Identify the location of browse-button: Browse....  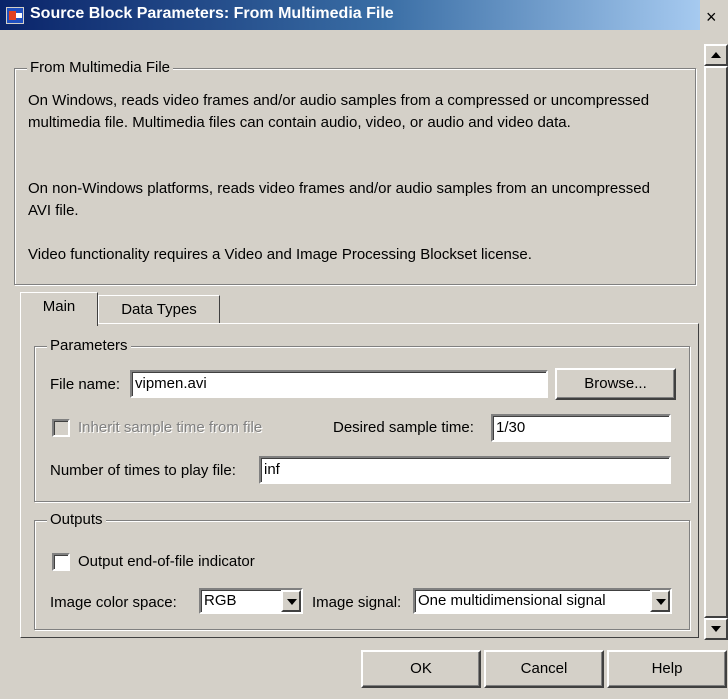
(615, 384).